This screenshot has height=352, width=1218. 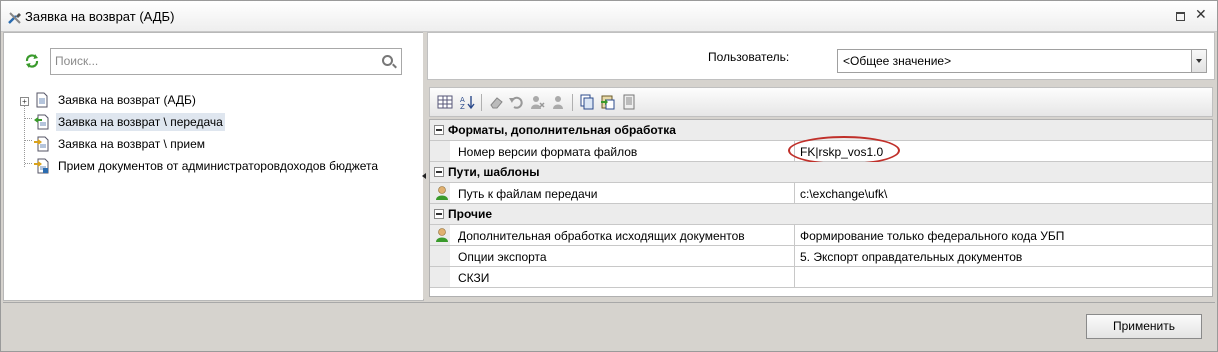 I want to click on highlight-ellipse, so click(x=844, y=150).